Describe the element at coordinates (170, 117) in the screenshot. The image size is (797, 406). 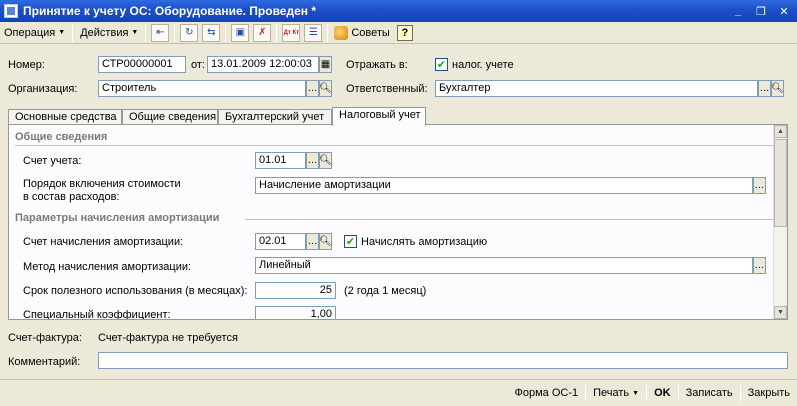
I see `tab-general-info: Общие сведения` at that location.